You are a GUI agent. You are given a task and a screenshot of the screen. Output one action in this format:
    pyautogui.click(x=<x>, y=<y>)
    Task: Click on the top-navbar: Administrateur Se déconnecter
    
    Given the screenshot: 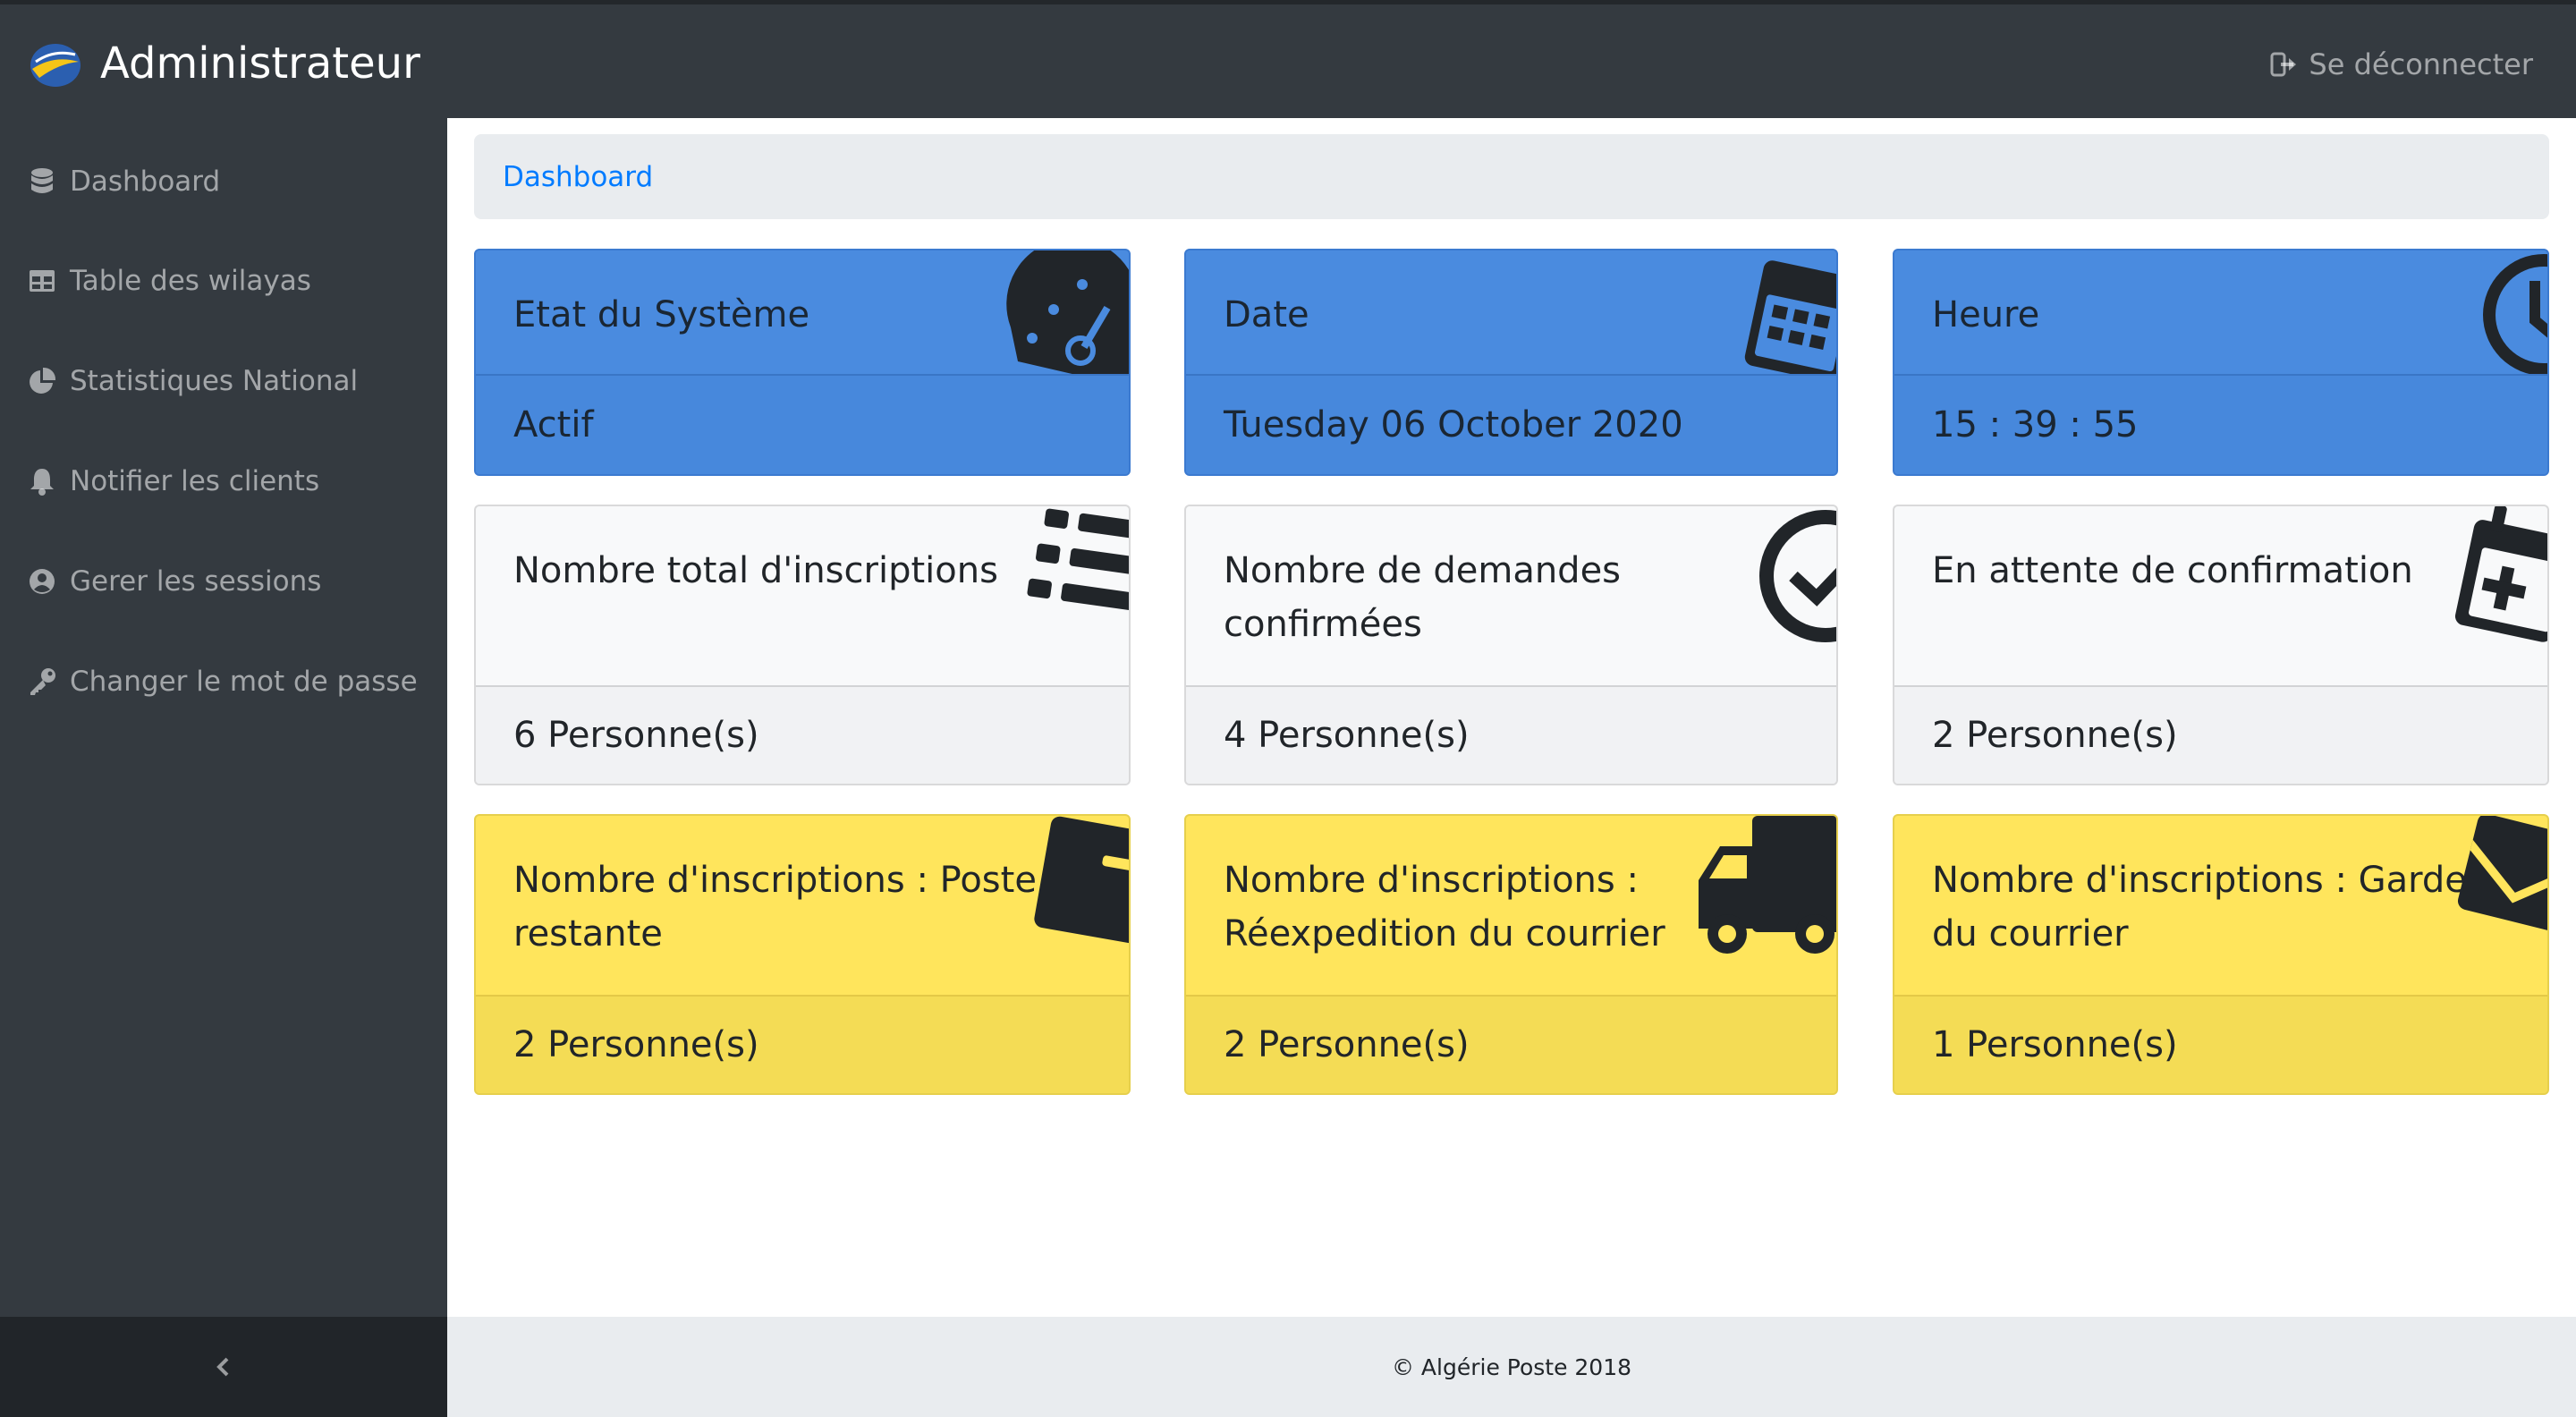 What is the action you would take?
    pyautogui.click(x=1288, y=59)
    